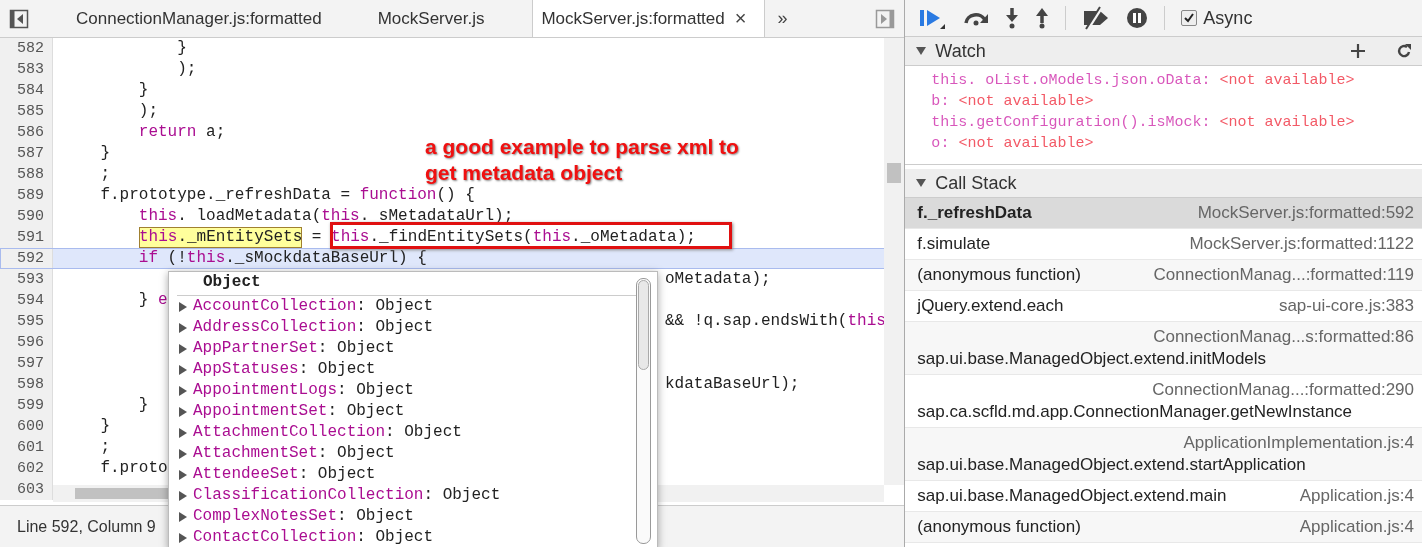 The width and height of the screenshot is (1422, 547). Describe the element at coordinates (1012, 18) in the screenshot. I see `step-into-icon` at that location.